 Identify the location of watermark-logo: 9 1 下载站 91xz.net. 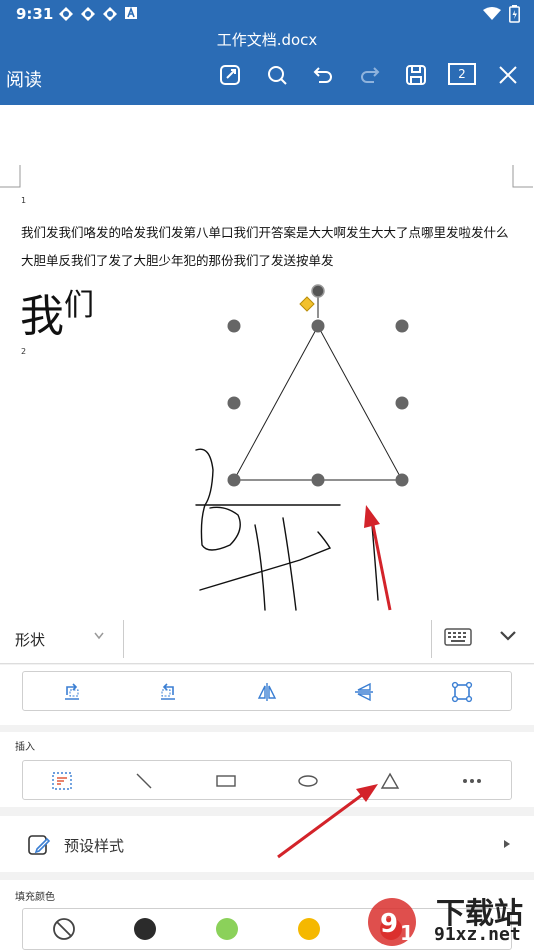
(449, 919).